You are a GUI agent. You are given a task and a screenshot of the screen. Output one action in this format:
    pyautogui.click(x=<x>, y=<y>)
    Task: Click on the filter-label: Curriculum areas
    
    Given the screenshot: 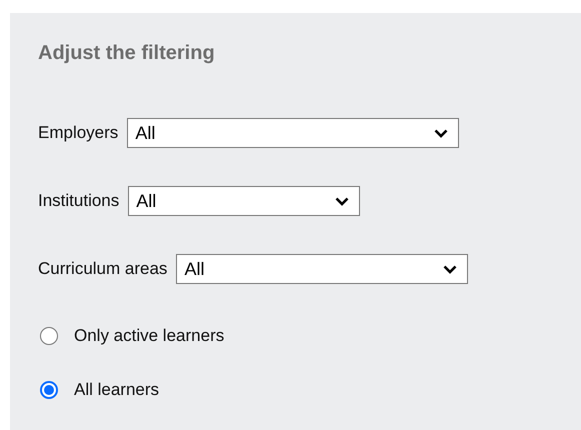 What is the action you would take?
    pyautogui.click(x=103, y=269)
    